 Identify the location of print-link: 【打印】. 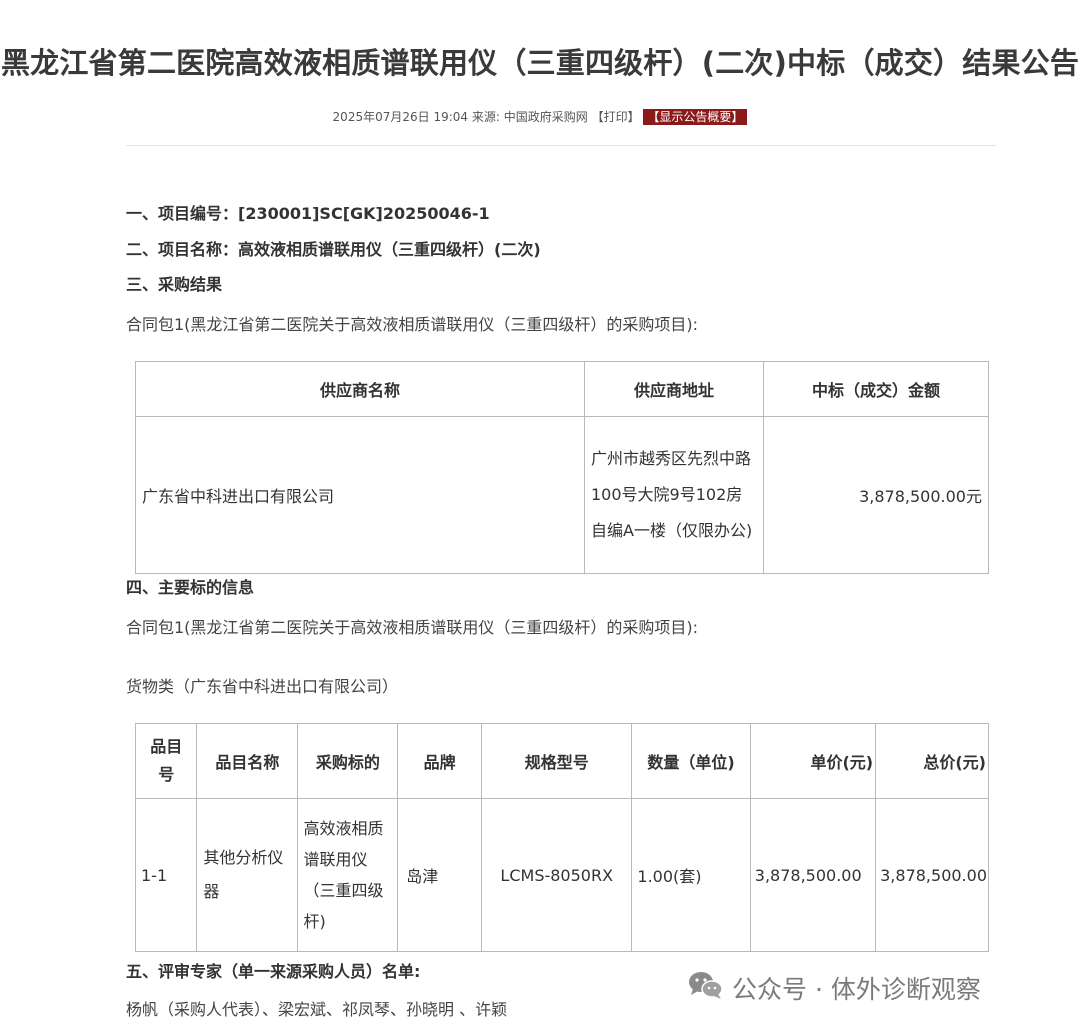
(616, 117).